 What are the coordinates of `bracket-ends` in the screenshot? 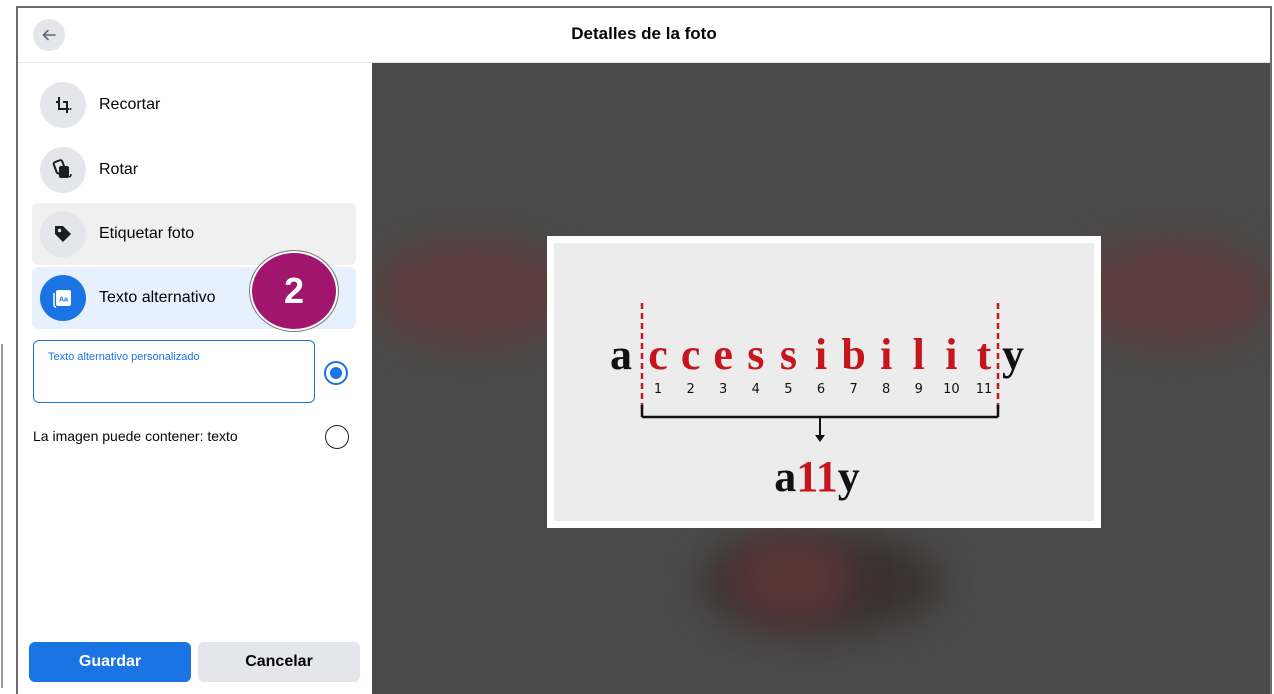 It's located at (820, 411).